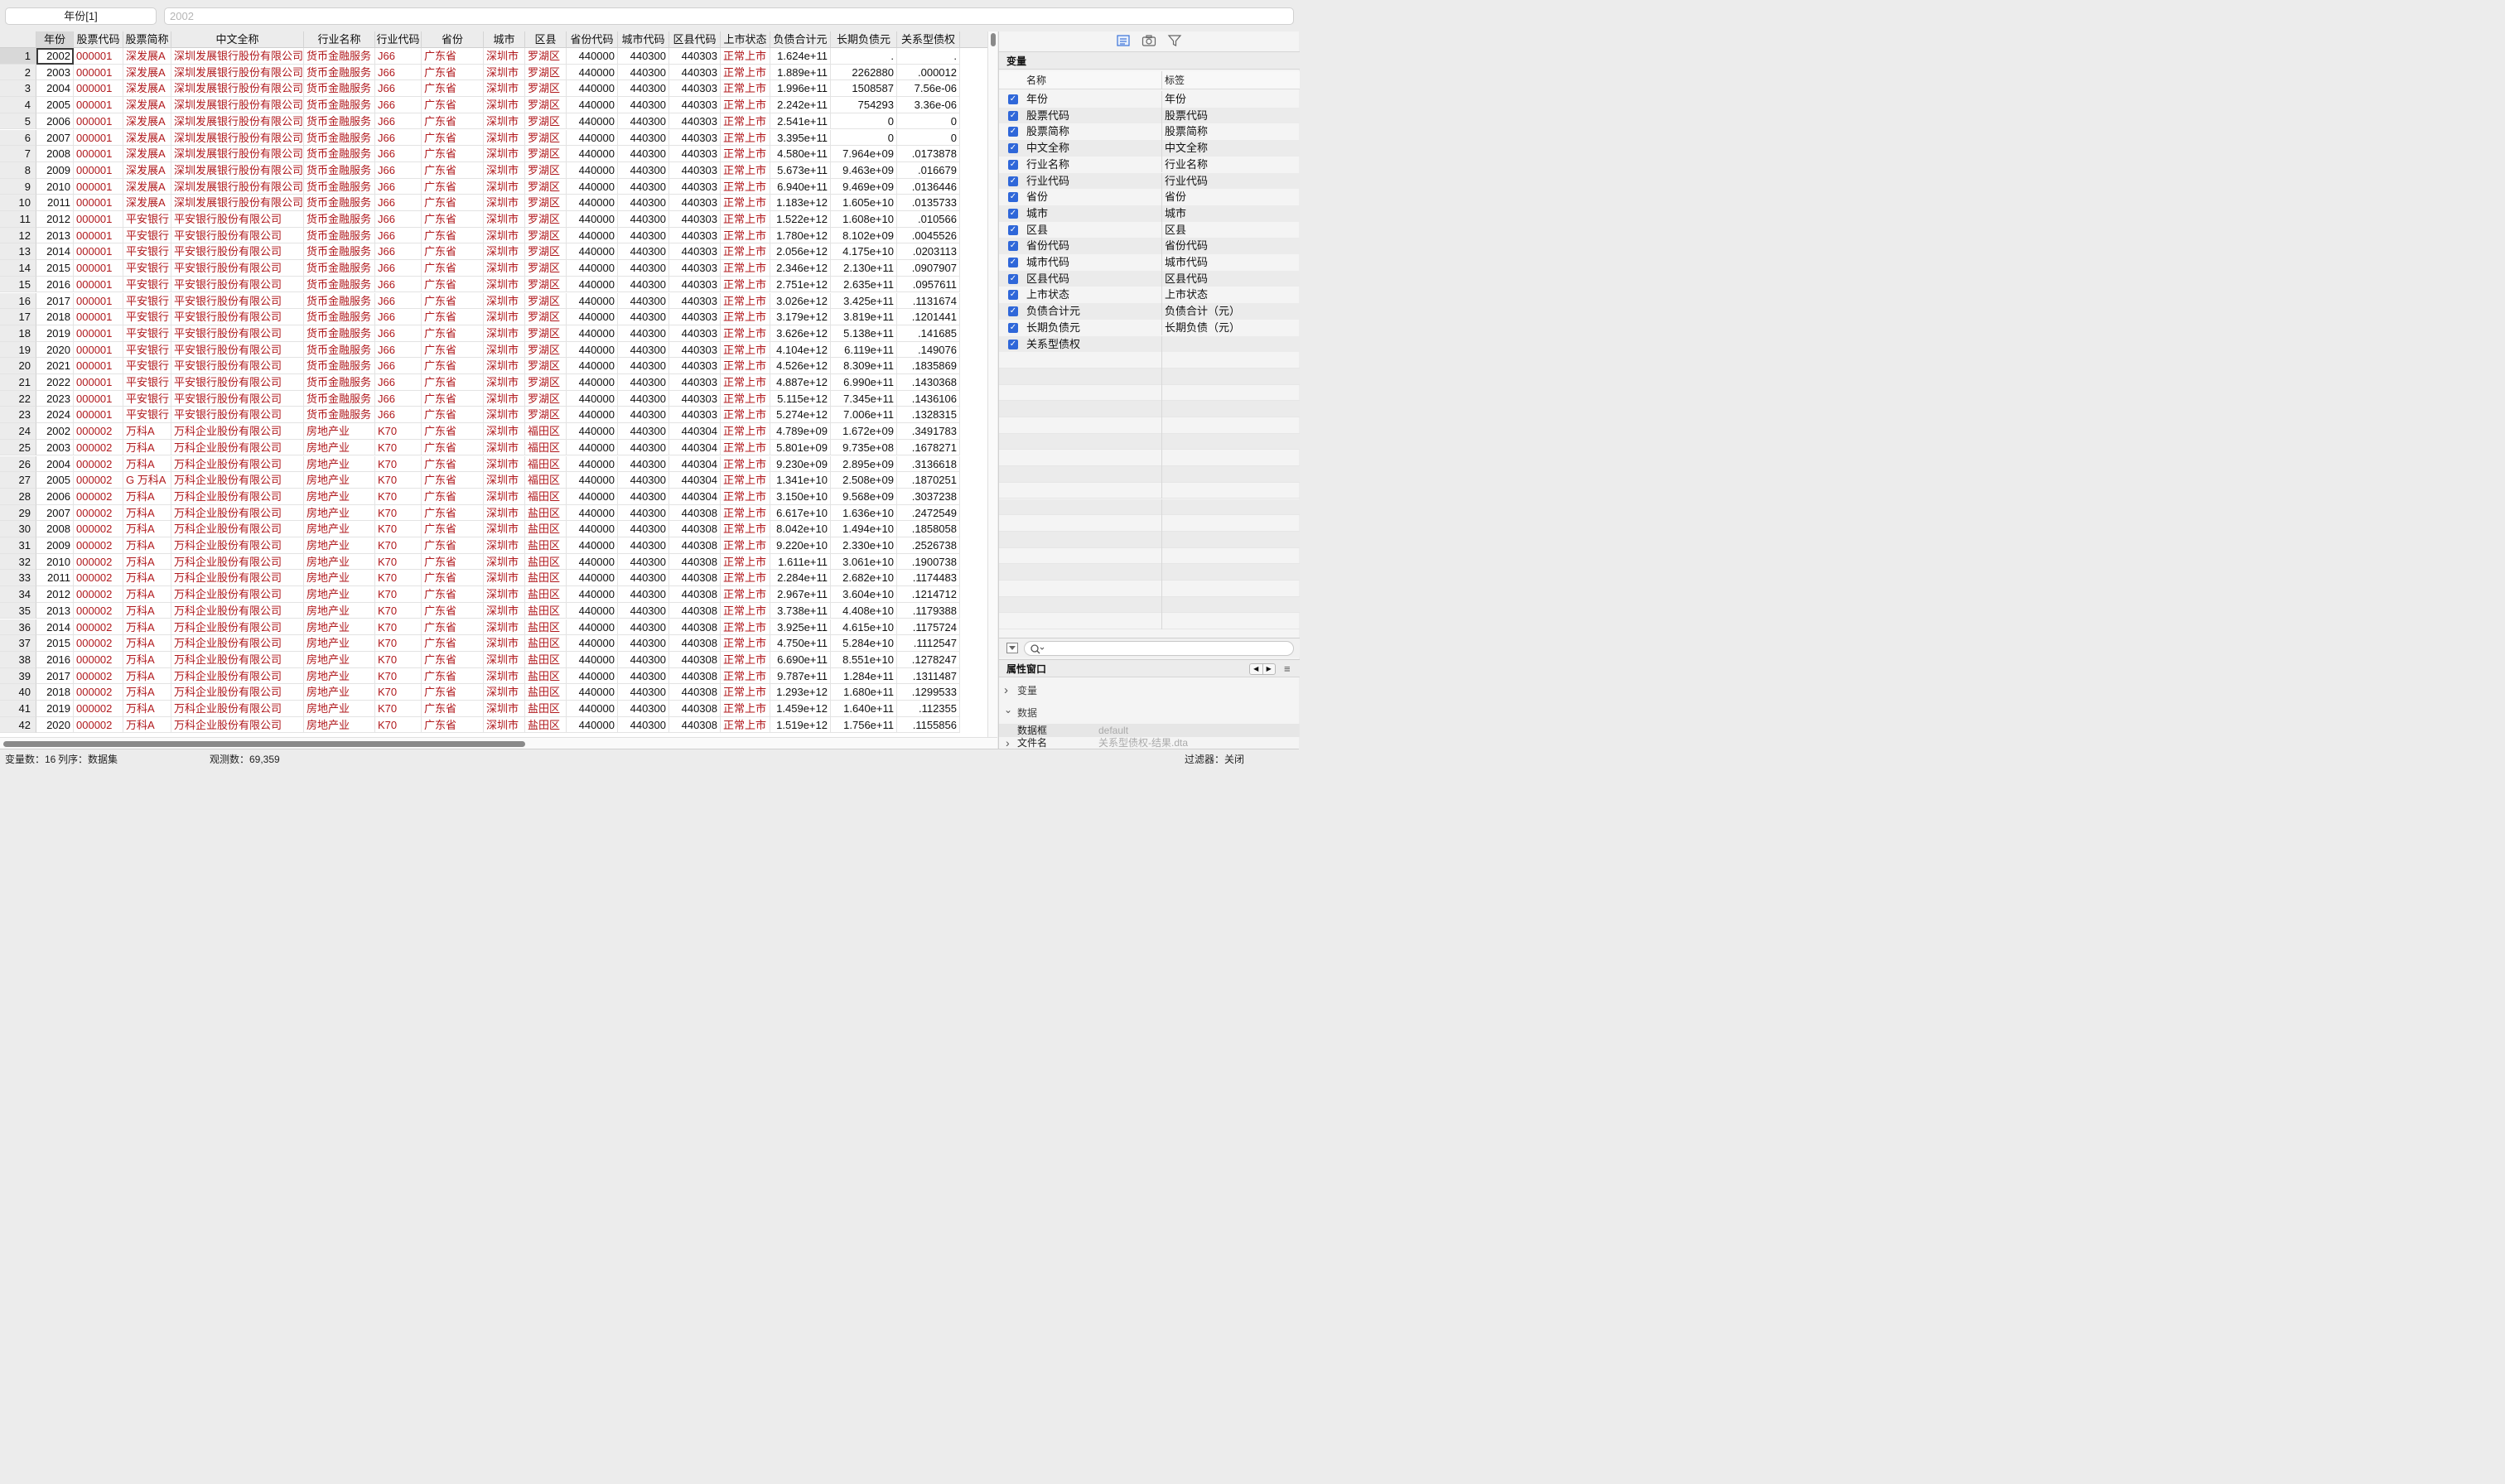 The image size is (2505, 1484). What do you see at coordinates (18, 659) in the screenshot?
I see `row-number: 38` at bounding box center [18, 659].